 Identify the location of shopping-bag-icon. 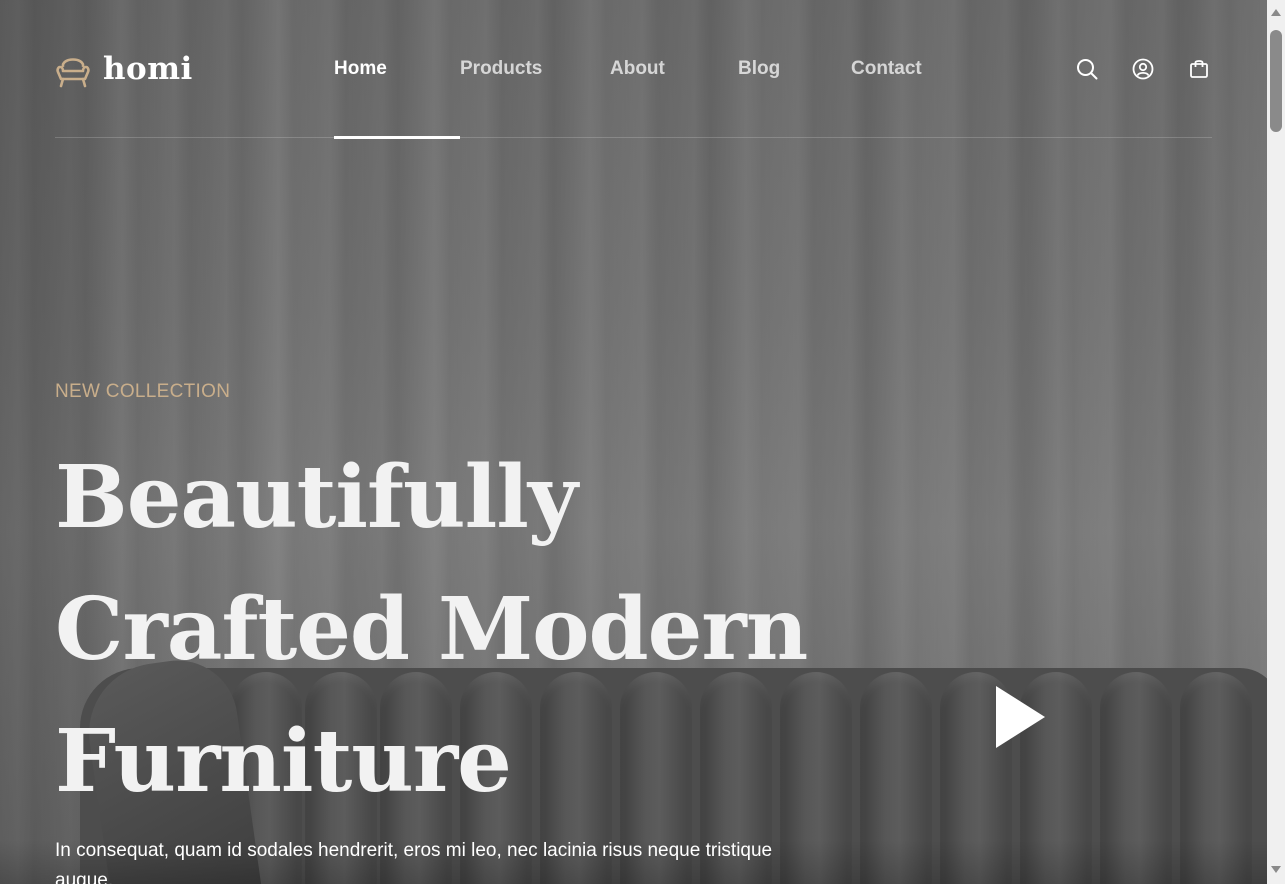
(1199, 69).